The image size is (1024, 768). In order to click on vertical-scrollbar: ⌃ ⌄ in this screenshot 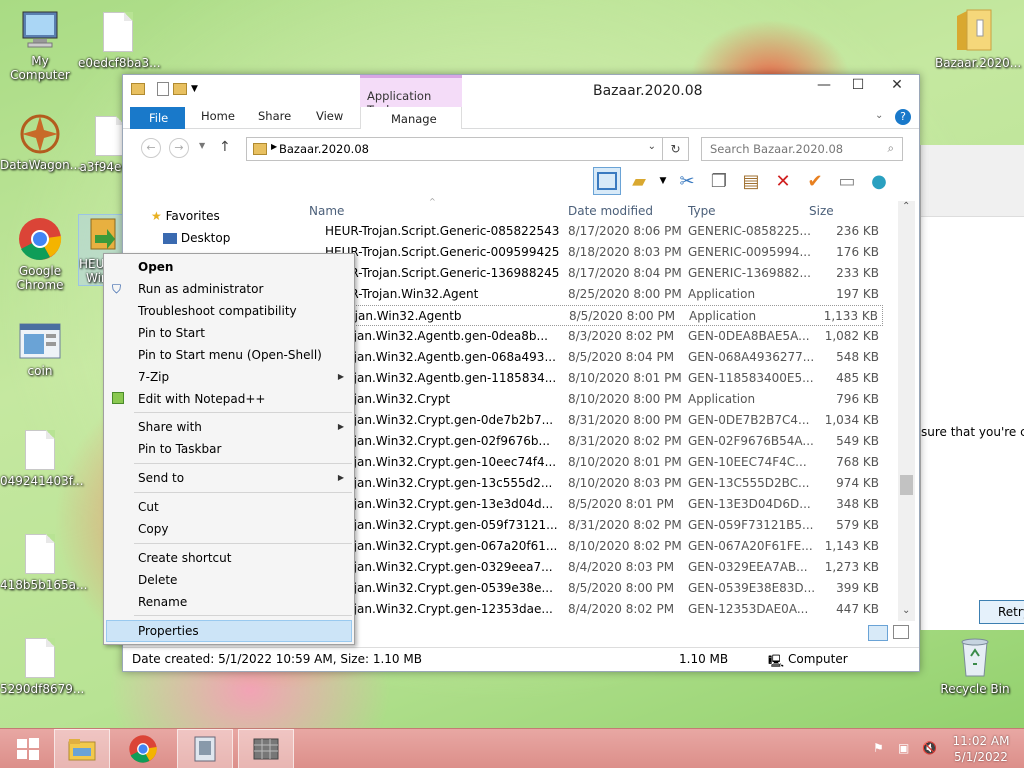, I will do `click(906, 411)`.